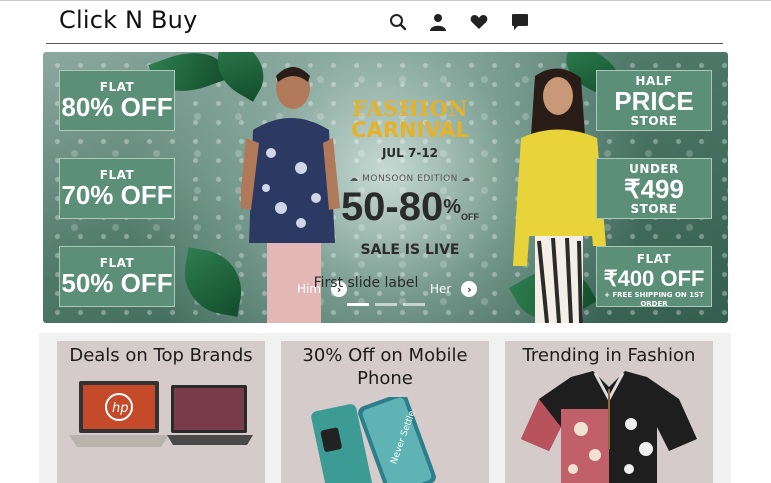  Describe the element at coordinates (392, 207) in the screenshot. I see `discount-value: 50-80` at that location.